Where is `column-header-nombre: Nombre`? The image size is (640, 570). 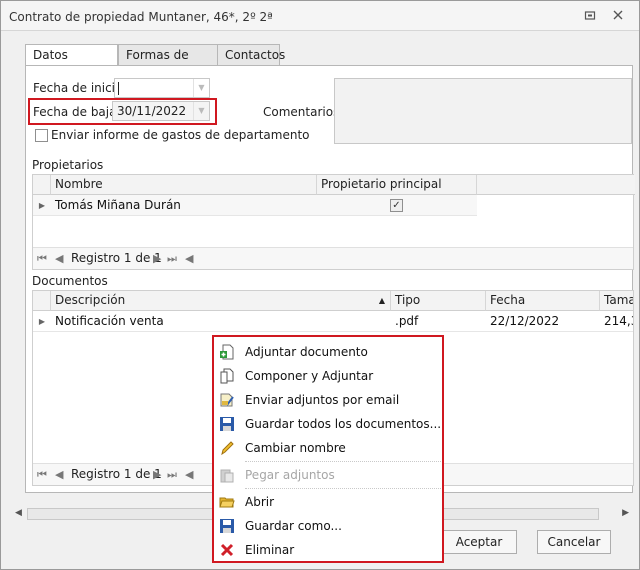
column-header-nombre: Nombre is located at coordinates (184, 185).